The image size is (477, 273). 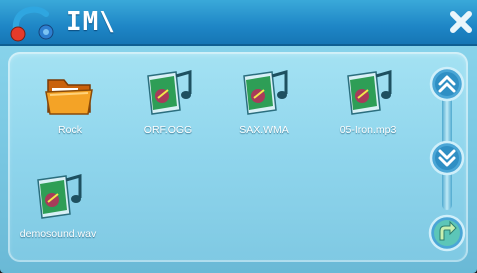 What do you see at coordinates (69, 97) in the screenshot?
I see `folder-icon` at bounding box center [69, 97].